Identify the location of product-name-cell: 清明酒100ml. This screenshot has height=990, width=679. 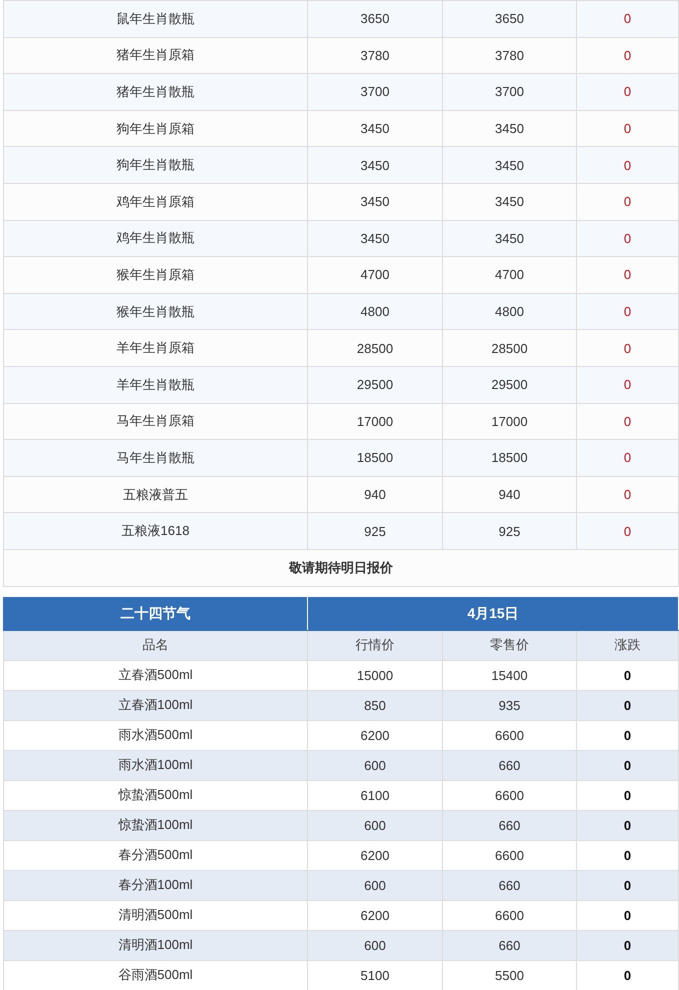
(156, 945).